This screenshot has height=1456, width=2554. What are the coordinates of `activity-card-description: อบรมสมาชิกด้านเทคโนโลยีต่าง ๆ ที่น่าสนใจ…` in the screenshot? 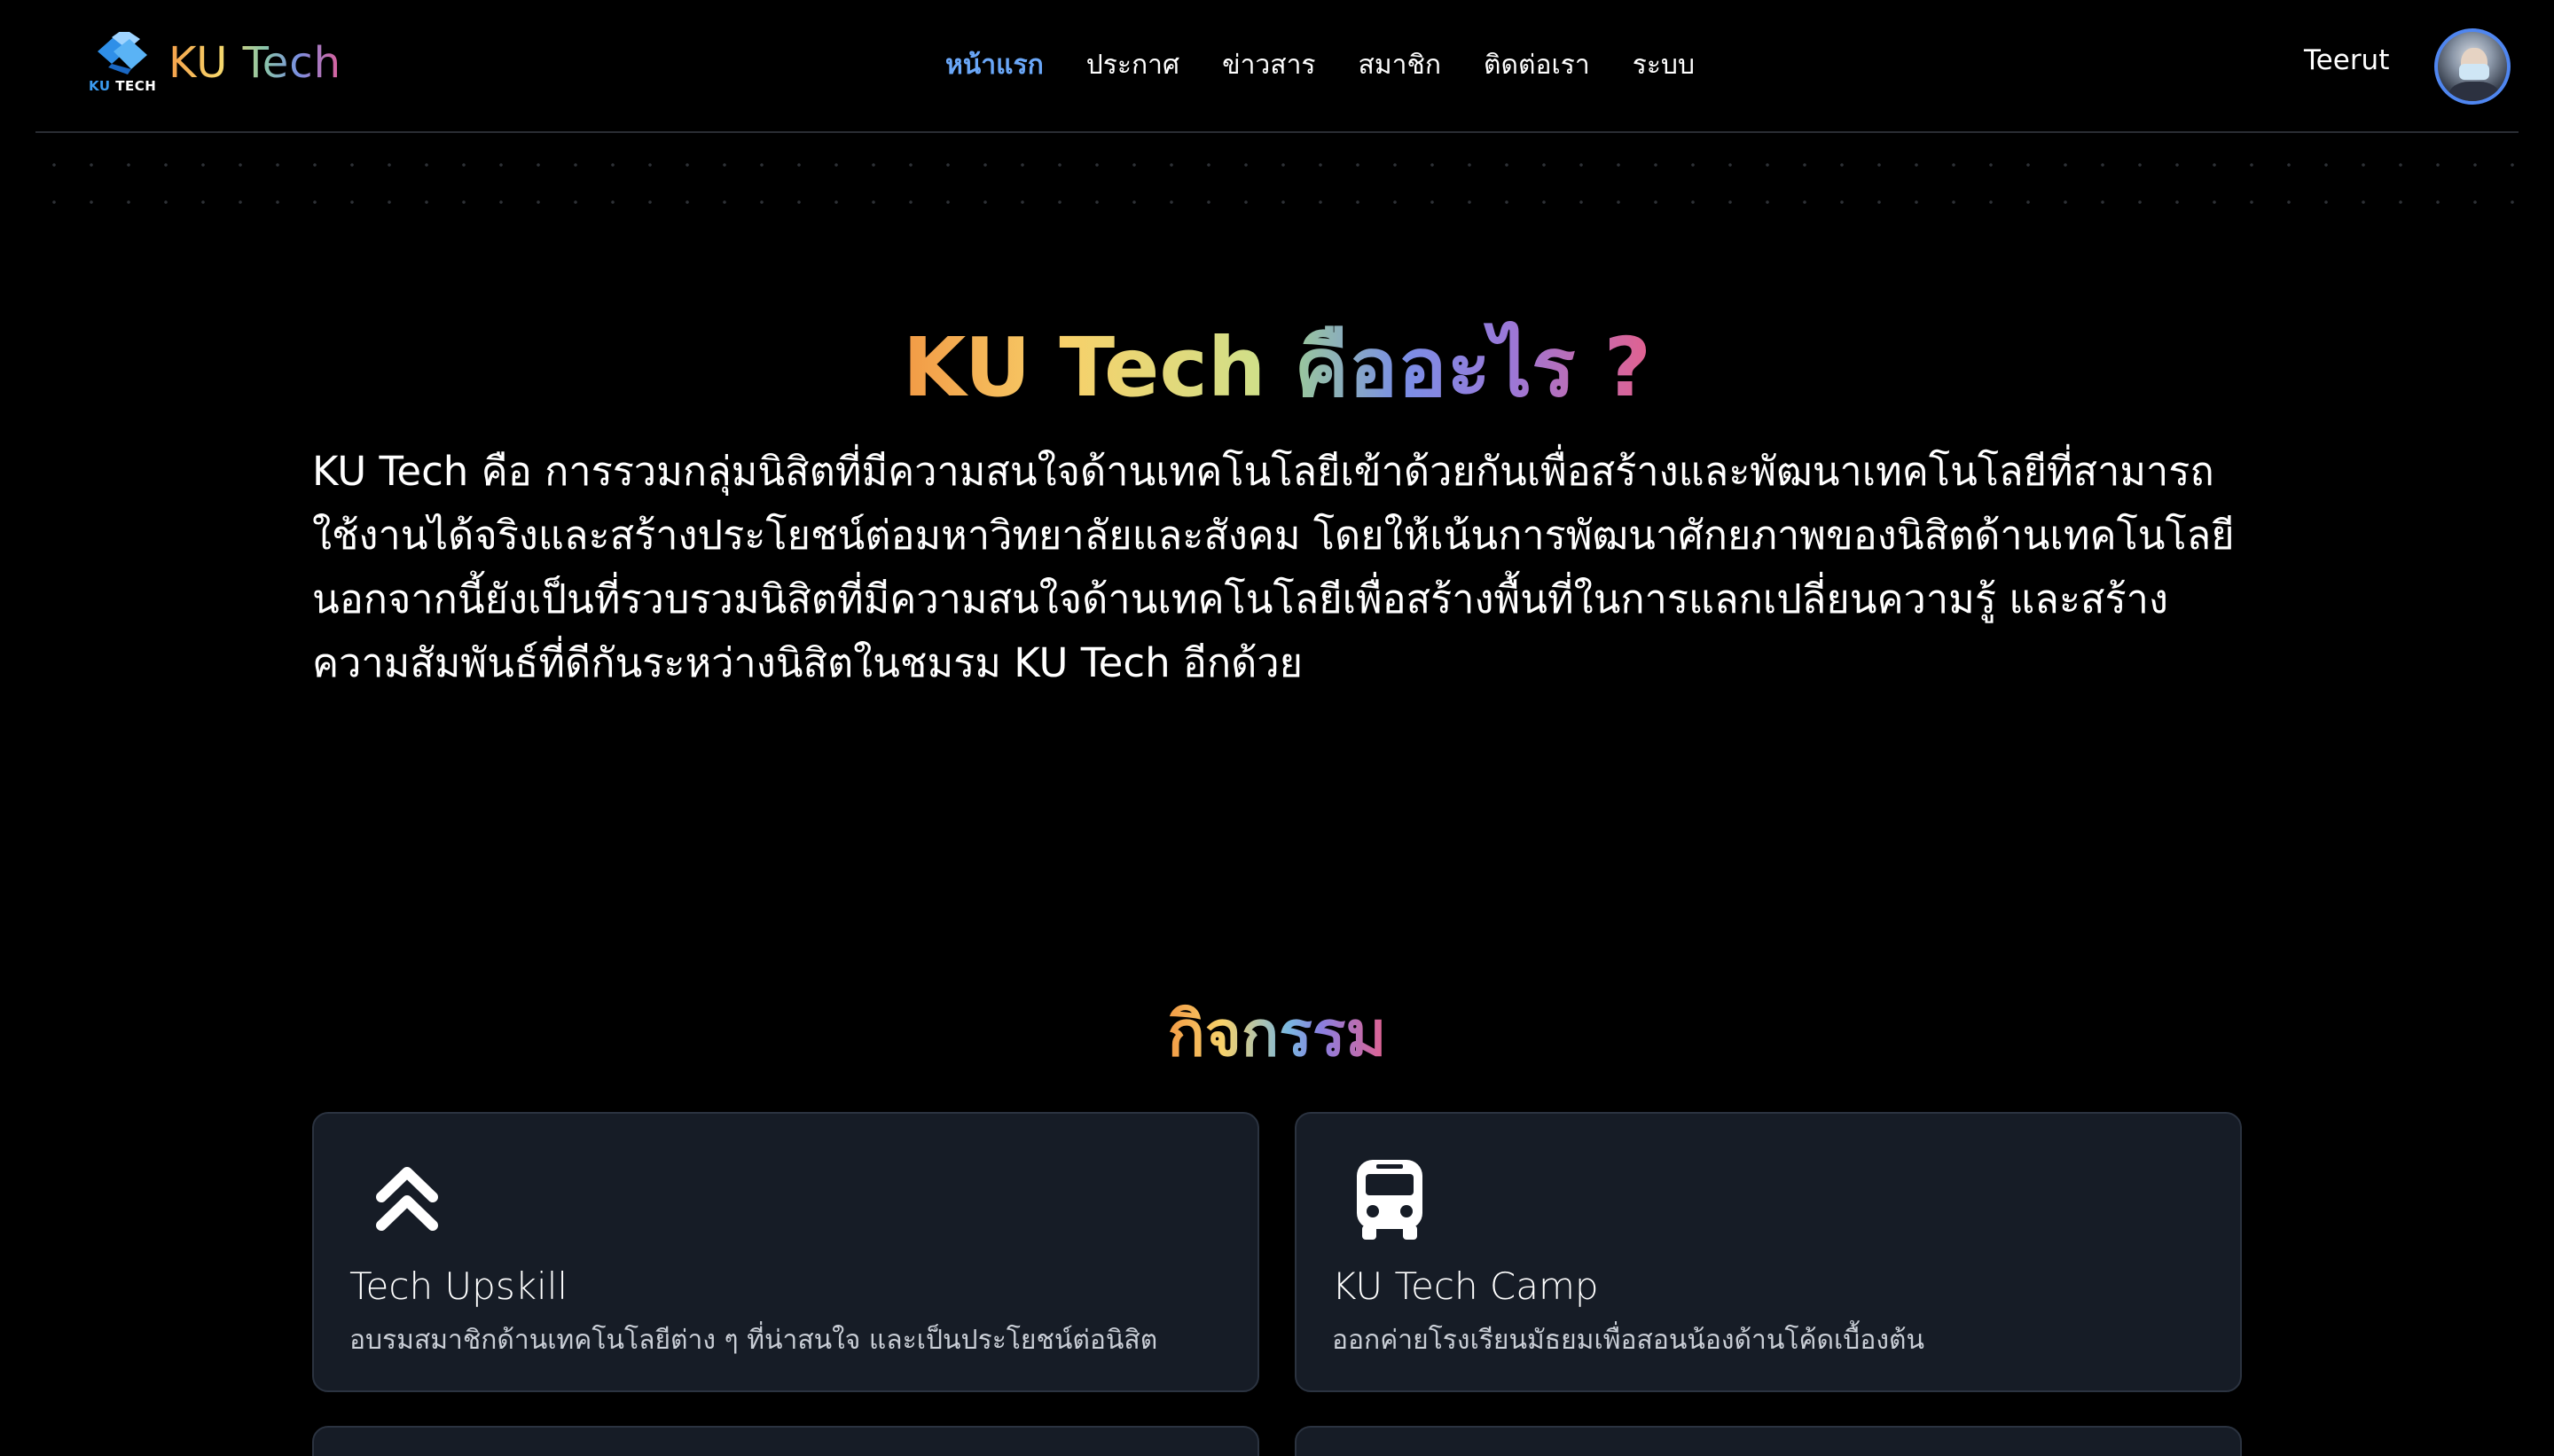 It's located at (753, 1340).